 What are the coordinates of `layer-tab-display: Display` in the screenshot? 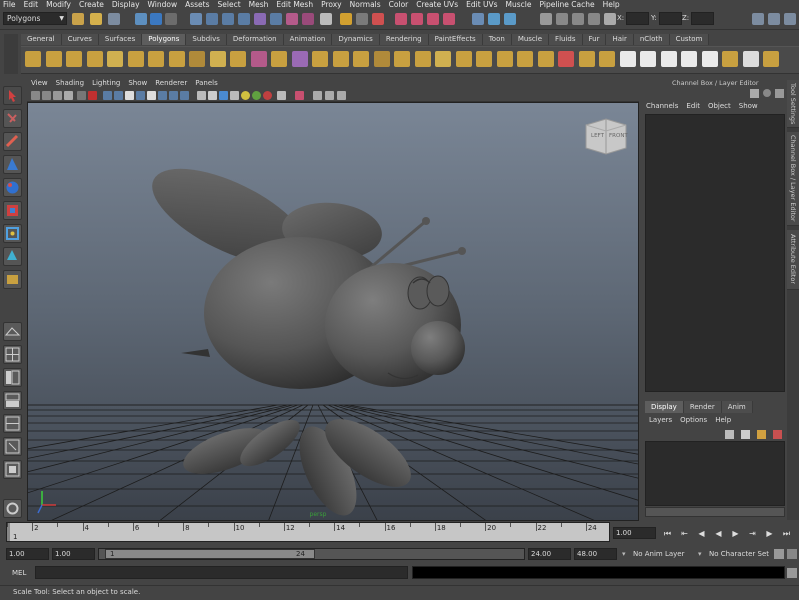 It's located at (664, 407).